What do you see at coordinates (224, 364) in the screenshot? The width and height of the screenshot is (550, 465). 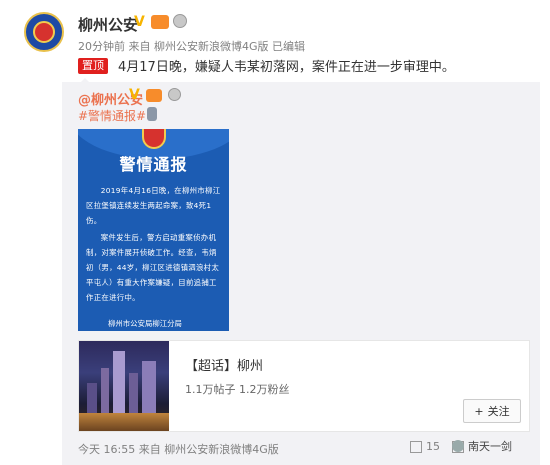 I see `card-title: 【超话】柳州` at bounding box center [224, 364].